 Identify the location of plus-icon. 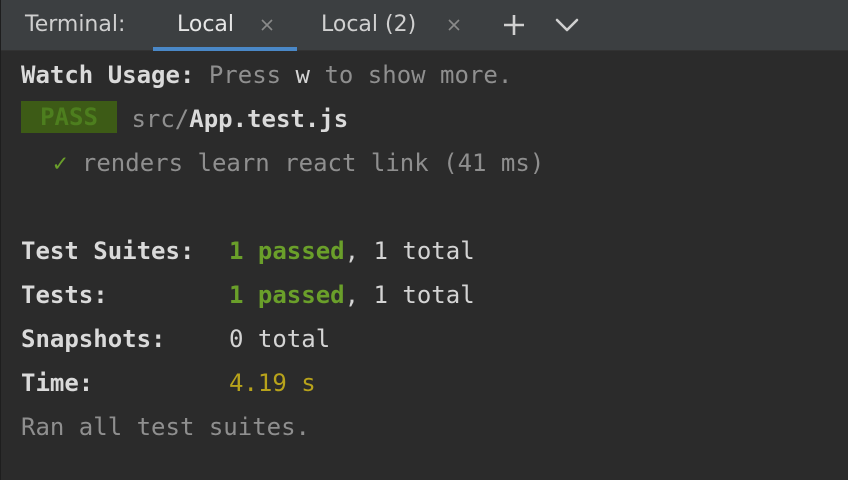
(514, 25).